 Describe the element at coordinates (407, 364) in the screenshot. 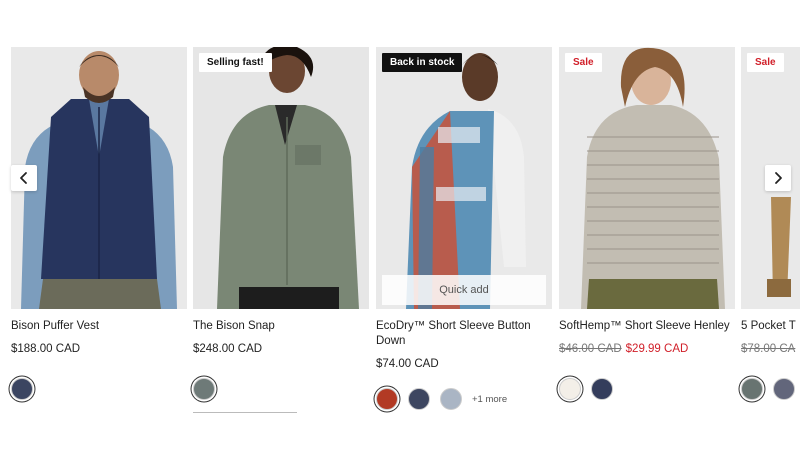

I see `product-price: $74.00 CAD` at that location.